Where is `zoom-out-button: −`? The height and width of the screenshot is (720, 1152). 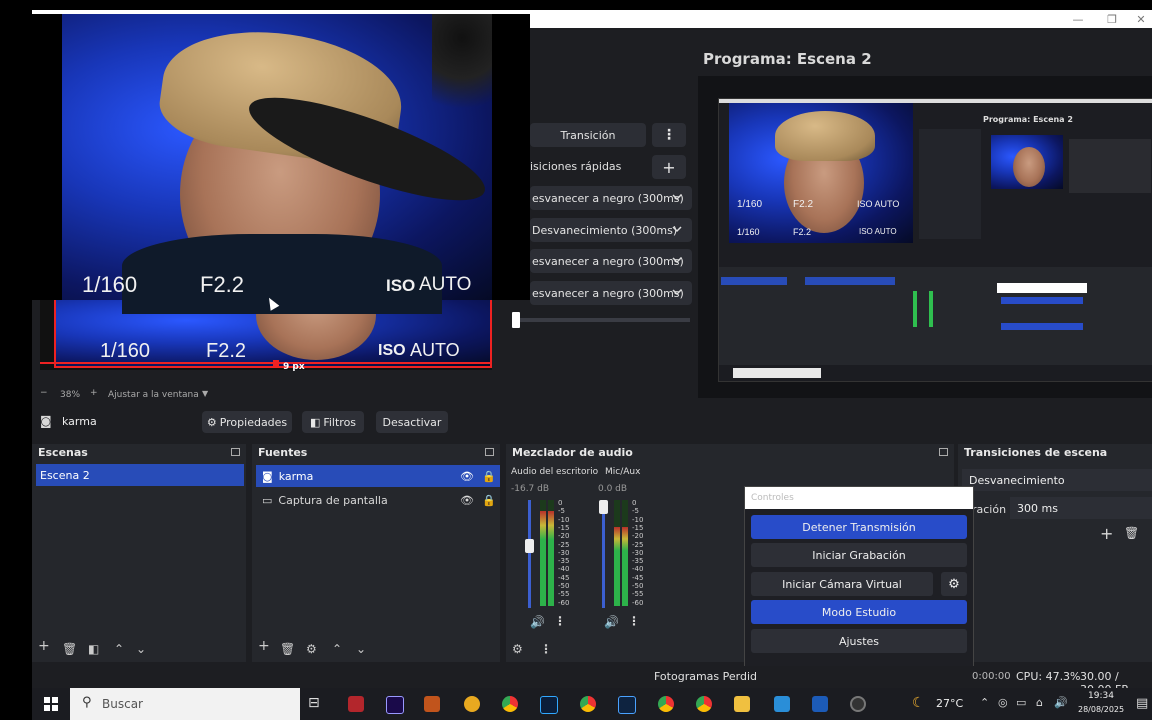 zoom-out-button: − is located at coordinates (44, 393).